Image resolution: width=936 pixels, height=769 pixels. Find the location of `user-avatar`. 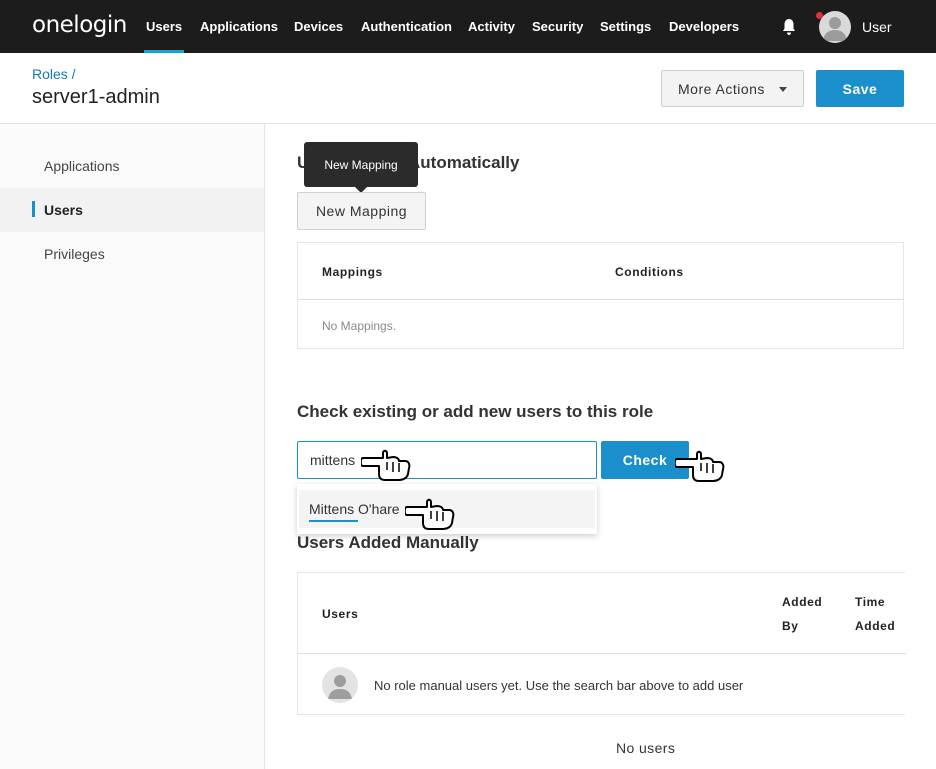

user-avatar is located at coordinates (835, 27).